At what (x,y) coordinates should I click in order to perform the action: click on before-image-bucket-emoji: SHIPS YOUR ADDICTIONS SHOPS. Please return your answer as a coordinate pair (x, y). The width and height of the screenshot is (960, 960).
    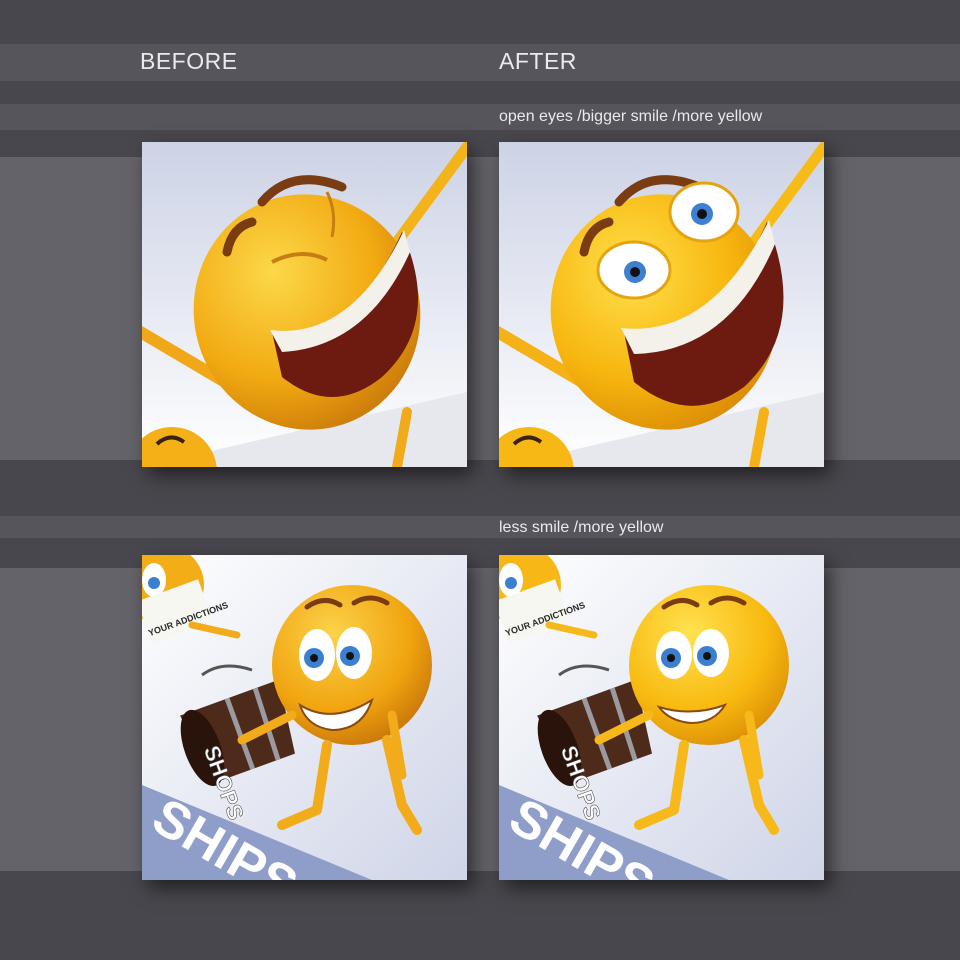
    Looking at the image, I should click on (304, 717).